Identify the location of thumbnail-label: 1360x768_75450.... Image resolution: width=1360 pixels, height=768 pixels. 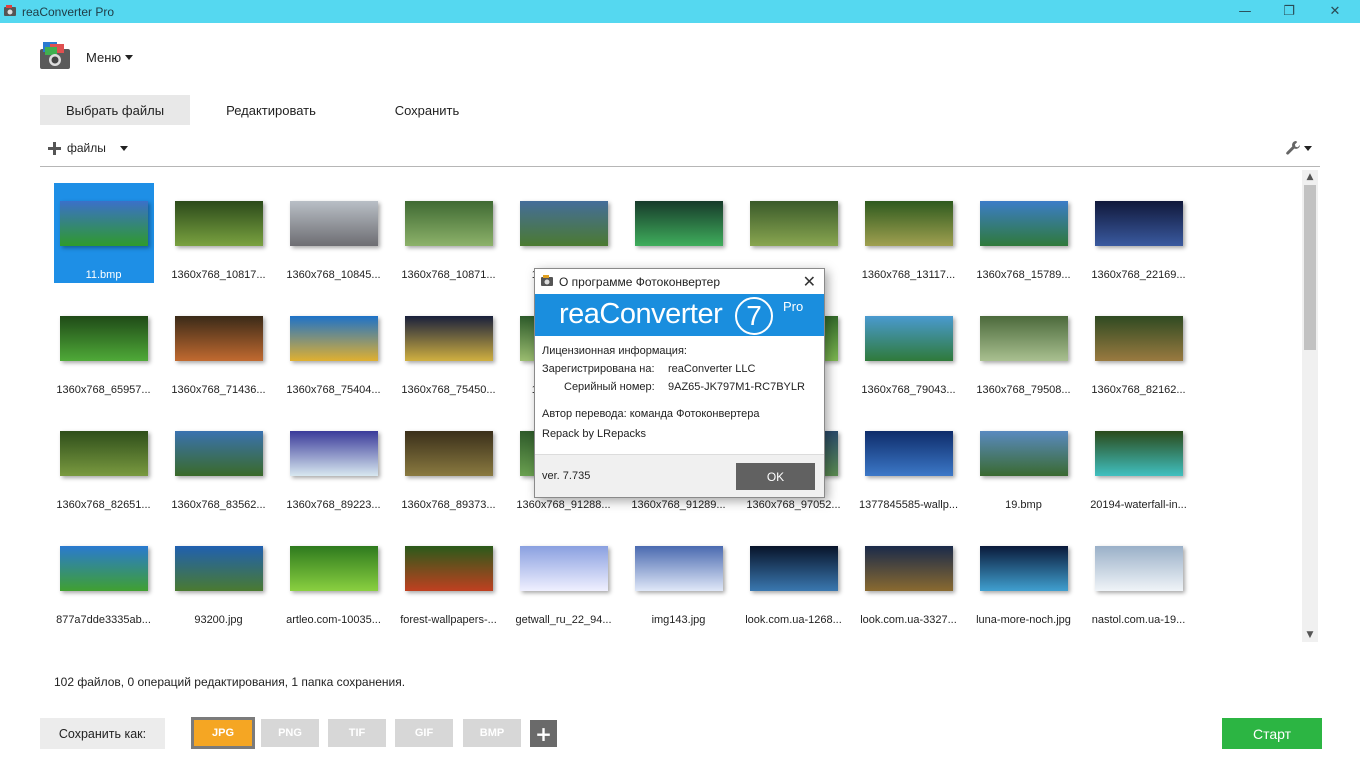
(448, 390).